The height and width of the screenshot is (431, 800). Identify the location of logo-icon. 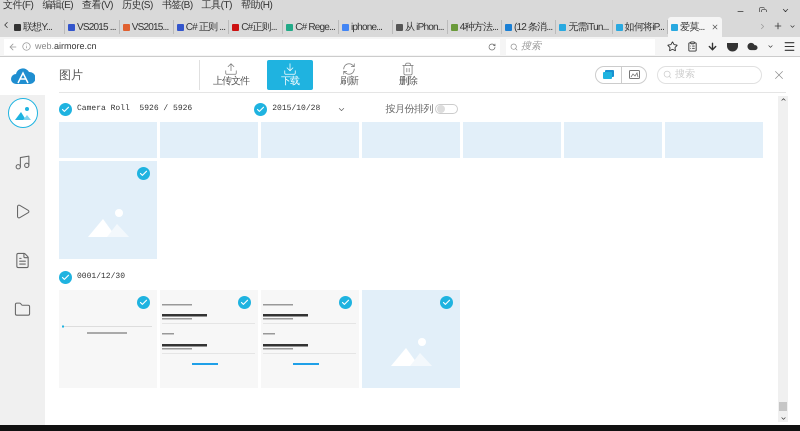
(22, 76).